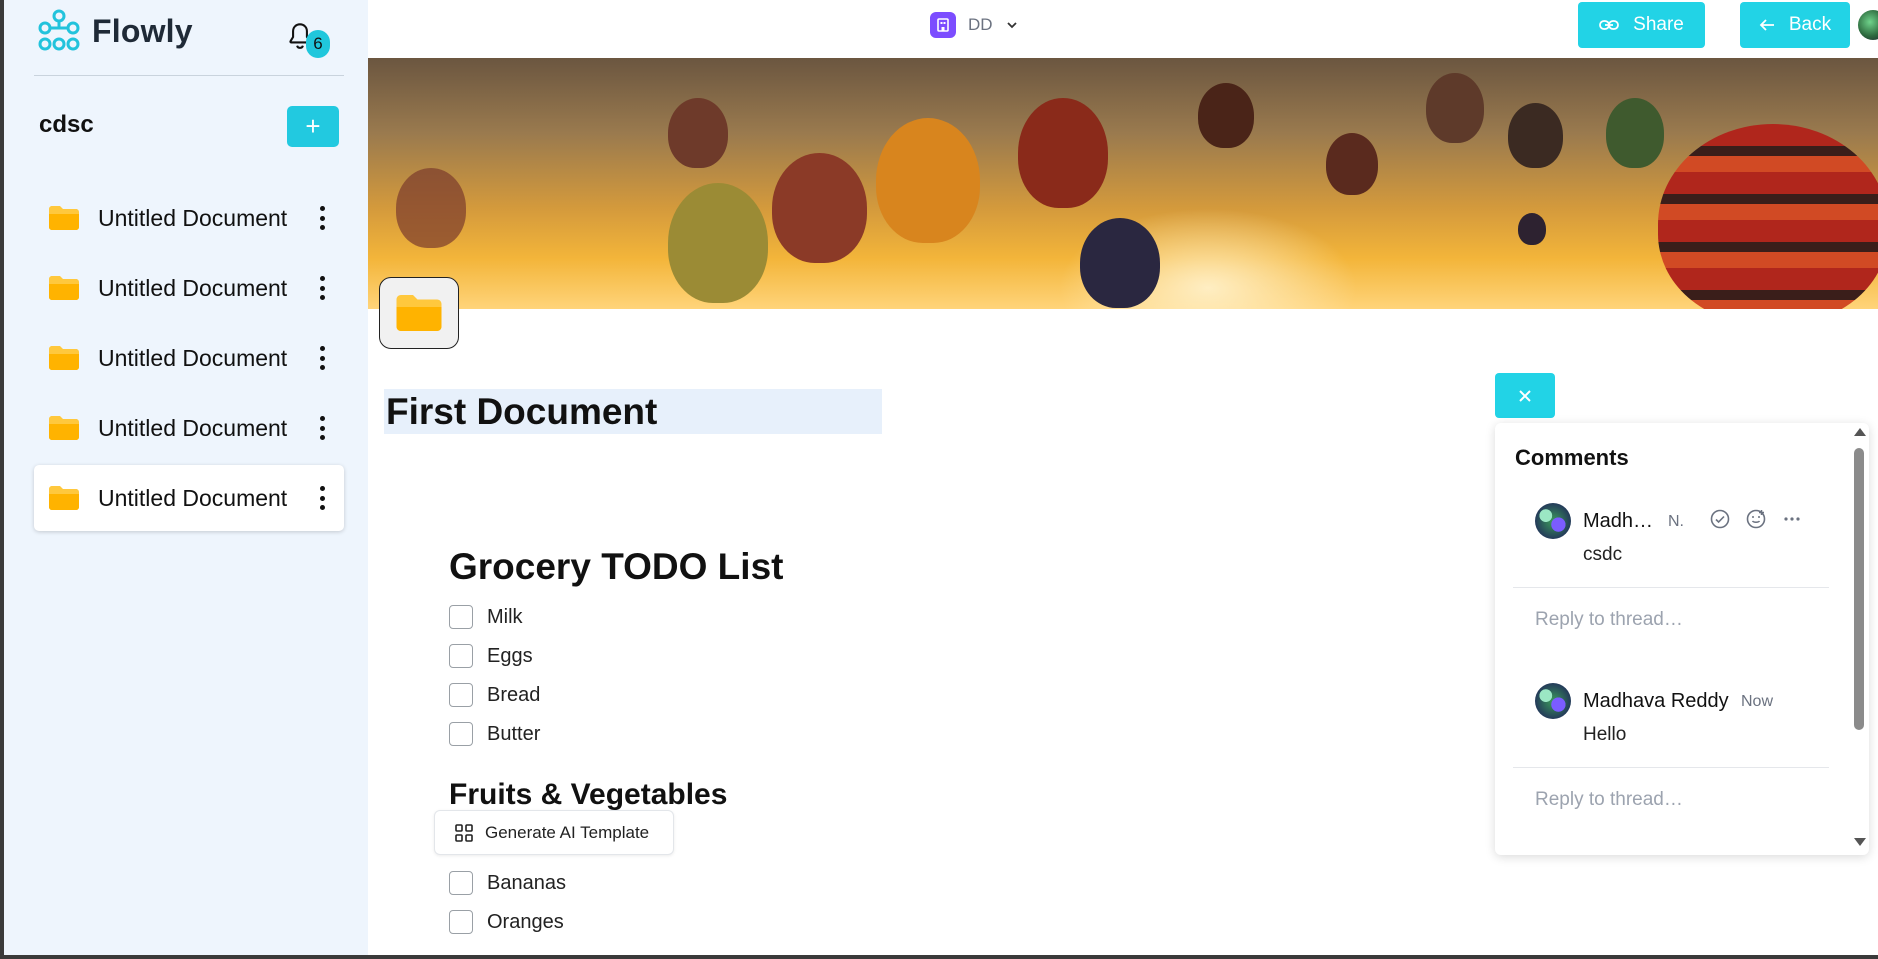 The image size is (1878, 959). Describe the element at coordinates (1572, 457) in the screenshot. I see `comments-title: Comments` at that location.